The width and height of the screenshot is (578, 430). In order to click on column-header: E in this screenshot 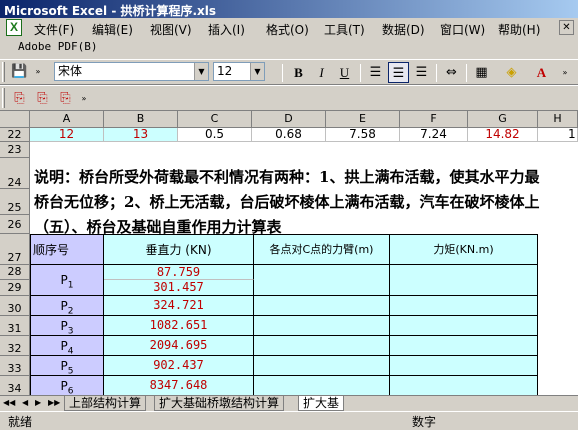, I will do `click(363, 119)`.